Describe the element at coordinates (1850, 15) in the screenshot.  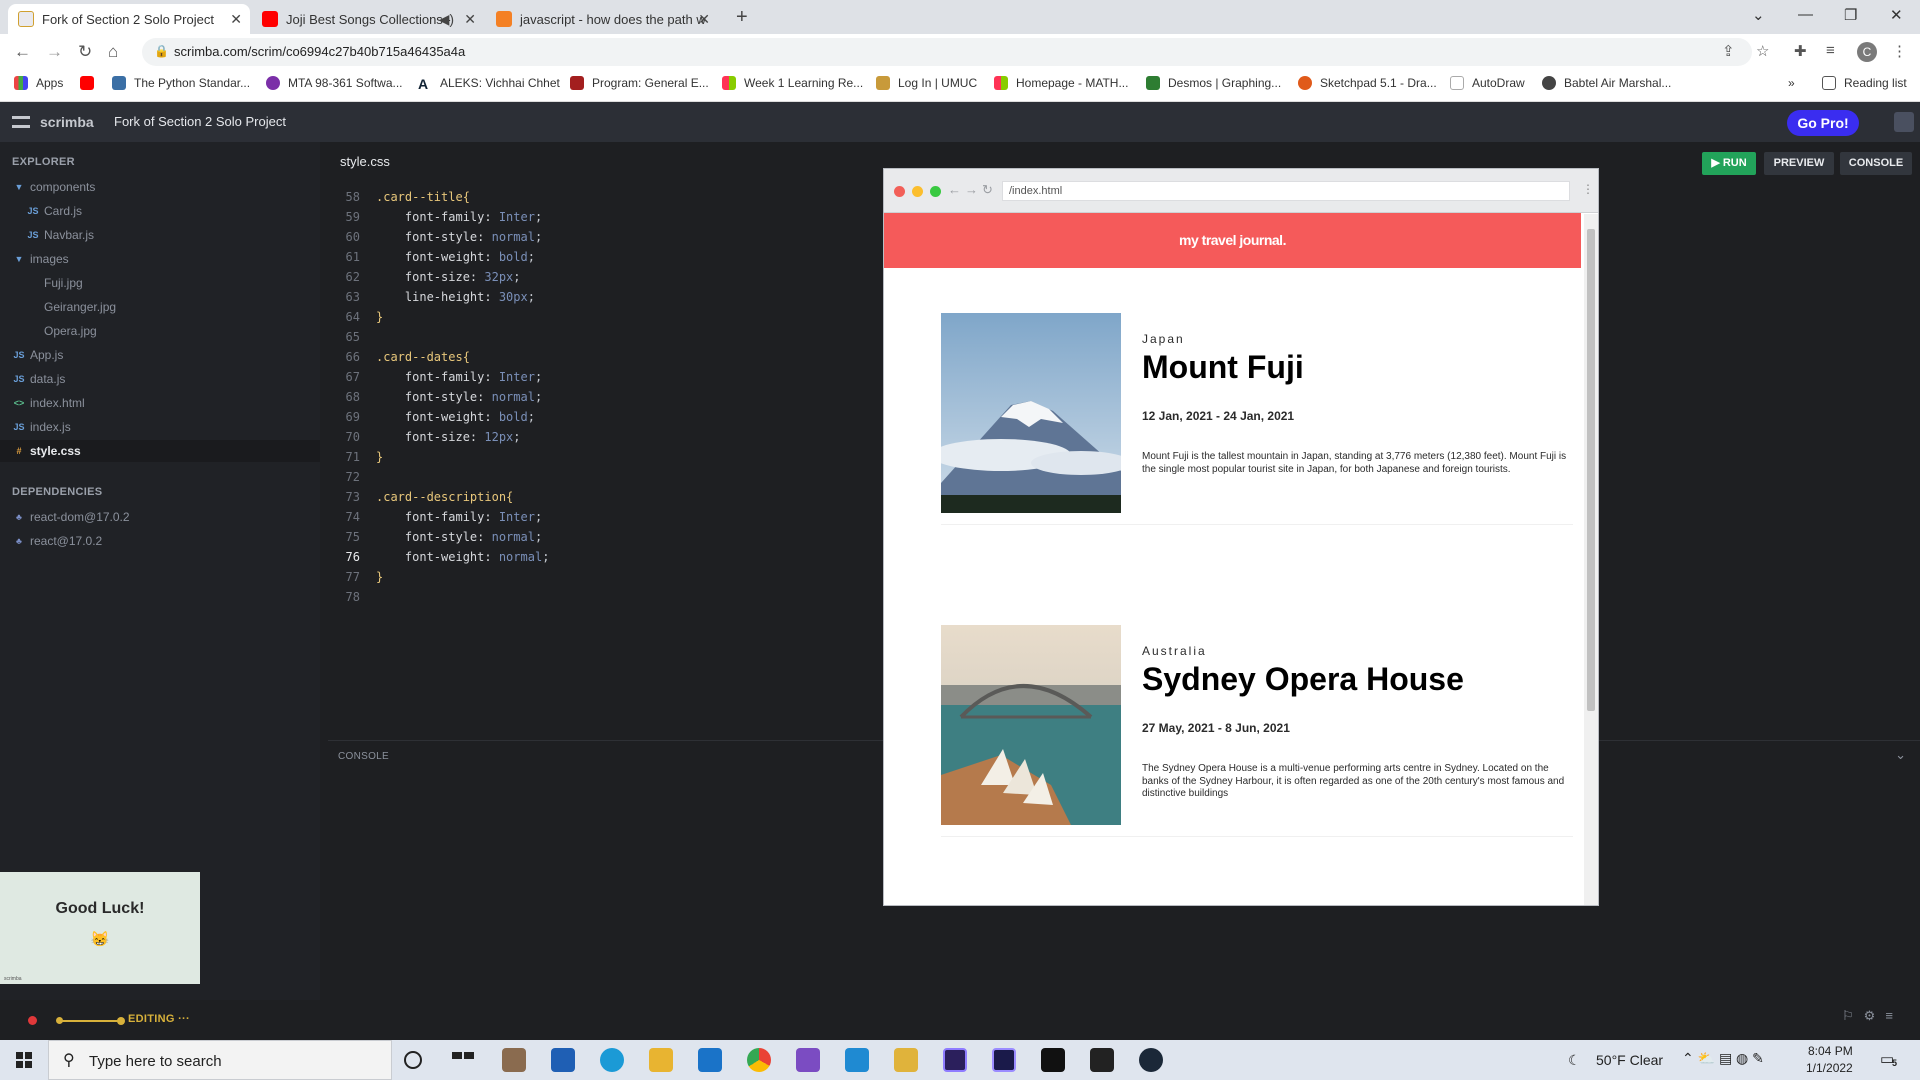
I see `restore-icon: ❐` at that location.